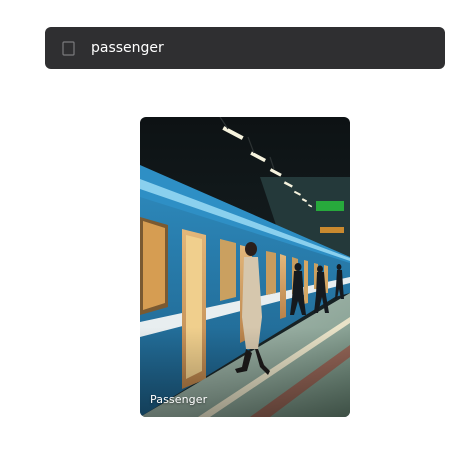 The image size is (465, 460). I want to click on search-input, so click(256, 48).